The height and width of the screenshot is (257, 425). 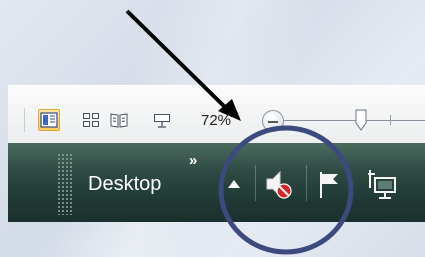 What do you see at coordinates (390, 120) in the screenshot?
I see `zoom-slider-tick` at bounding box center [390, 120].